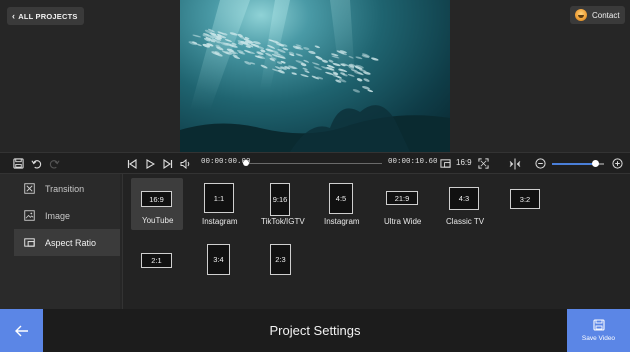 This screenshot has width=630, height=352. Describe the element at coordinates (483, 163) in the screenshot. I see `fullscreen-icon` at that location.